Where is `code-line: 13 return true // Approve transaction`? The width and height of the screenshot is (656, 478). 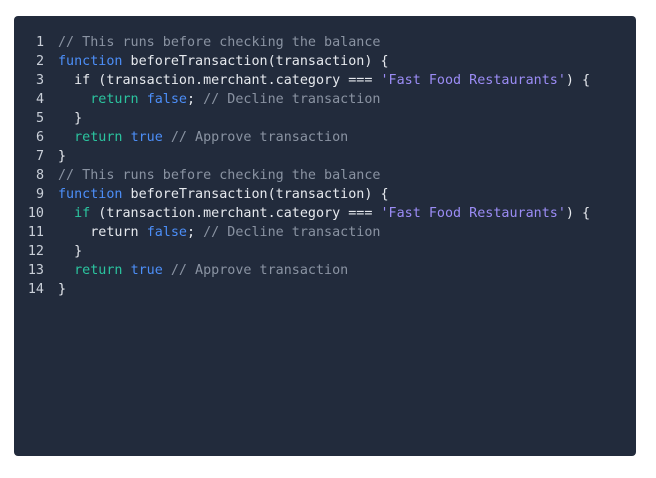
code-line: 13 return true // Approve transaction is located at coordinates (325, 270).